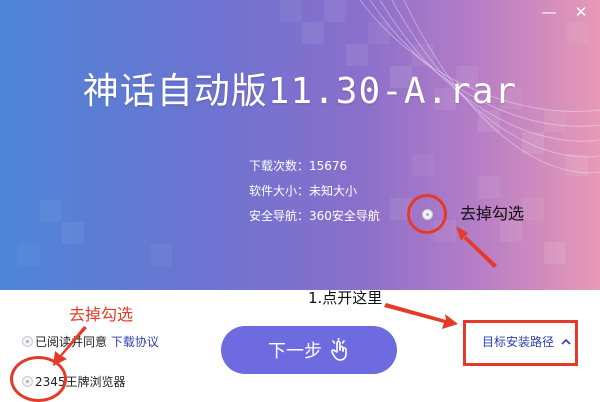  I want to click on downloads-value: 15676, so click(328, 166).